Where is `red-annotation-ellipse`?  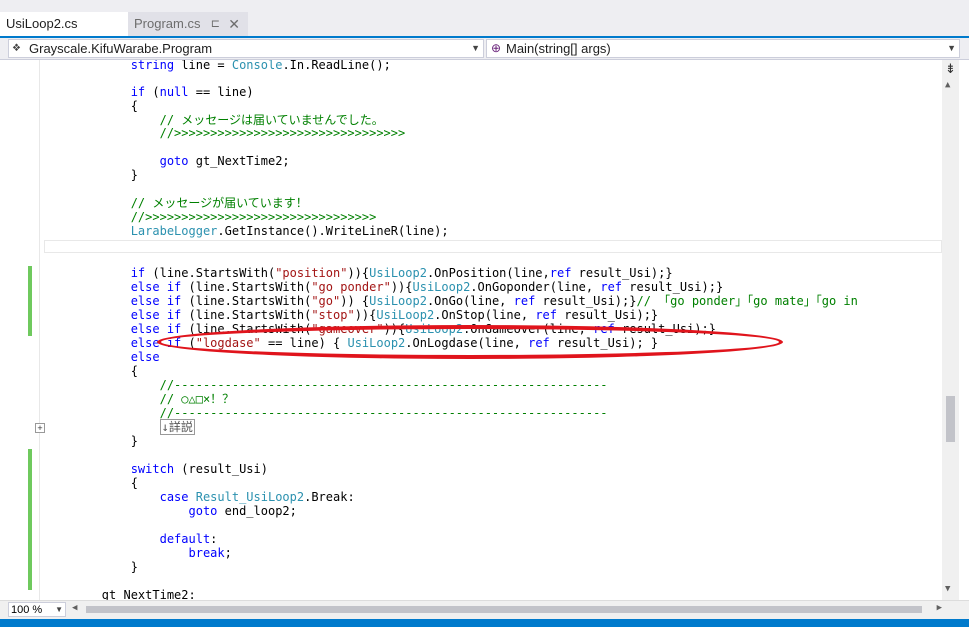 red-annotation-ellipse is located at coordinates (470, 342).